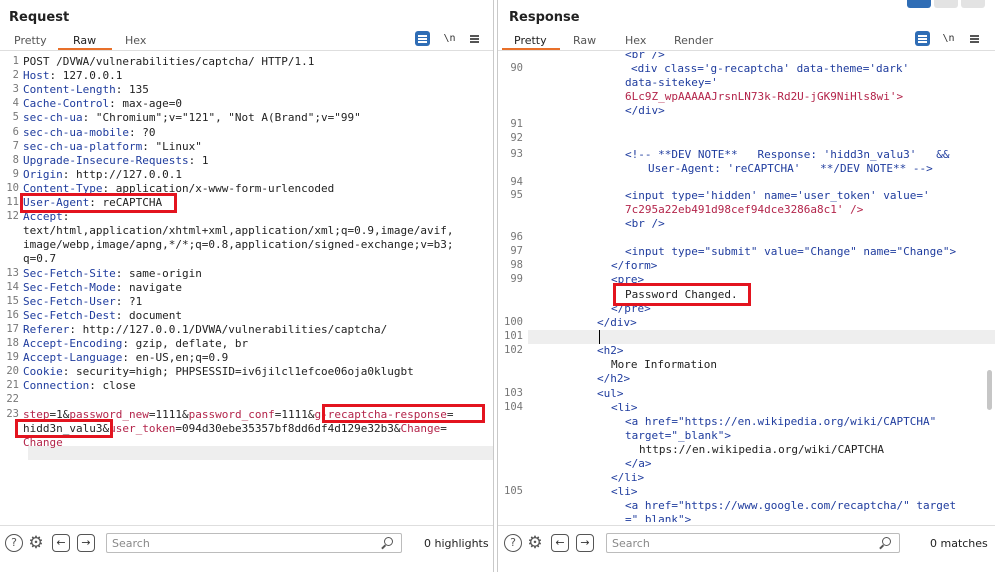 The image size is (995, 572). I want to click on line-number: 8, so click(15, 159).